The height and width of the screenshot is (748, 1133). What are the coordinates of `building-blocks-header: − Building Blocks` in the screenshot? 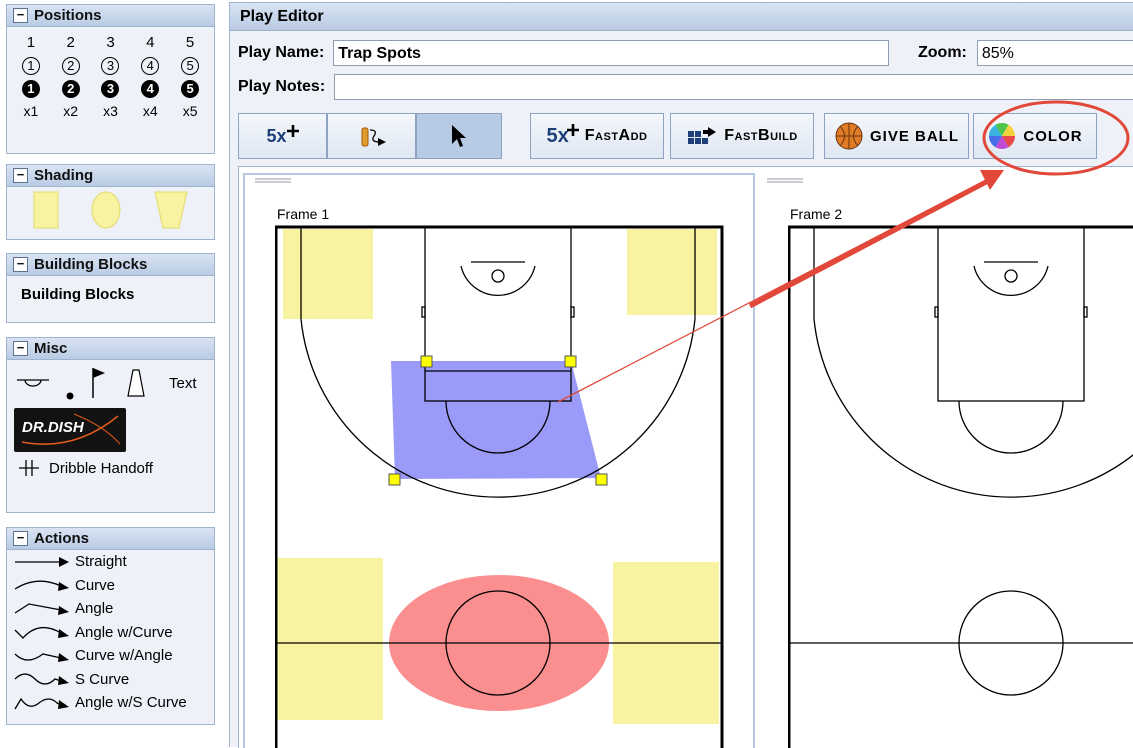 It's located at (110, 265).